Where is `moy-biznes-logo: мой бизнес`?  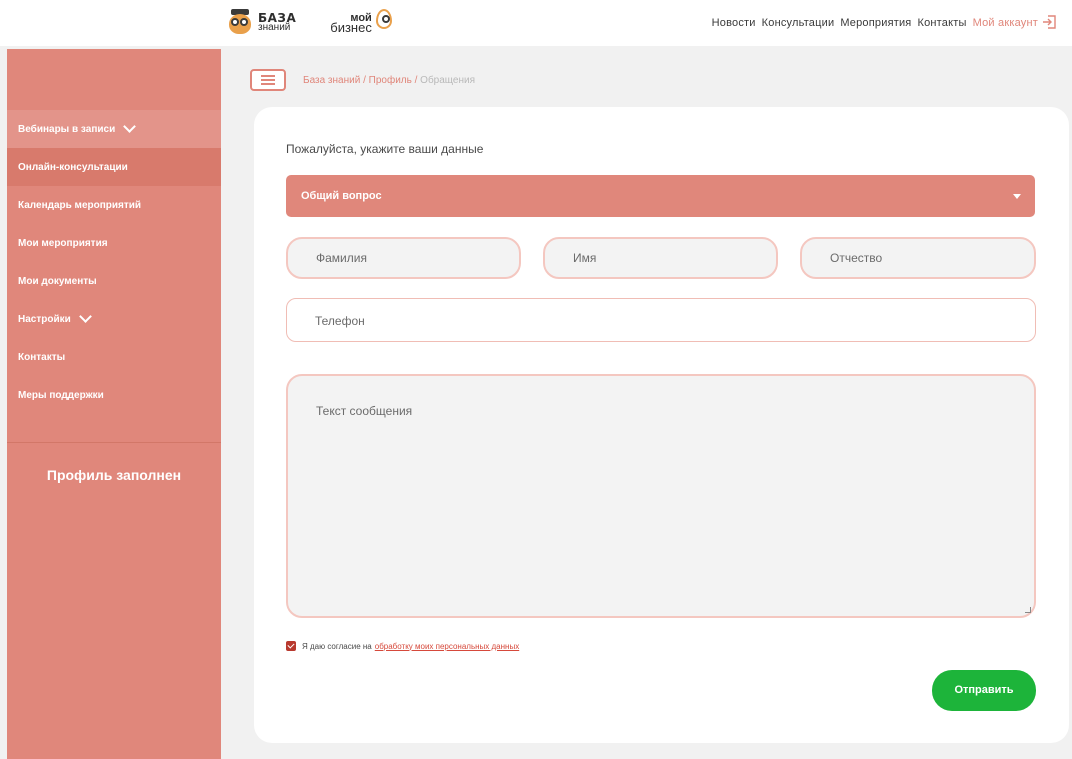
moy-biznes-logo: мой бизнес is located at coordinates (361, 22).